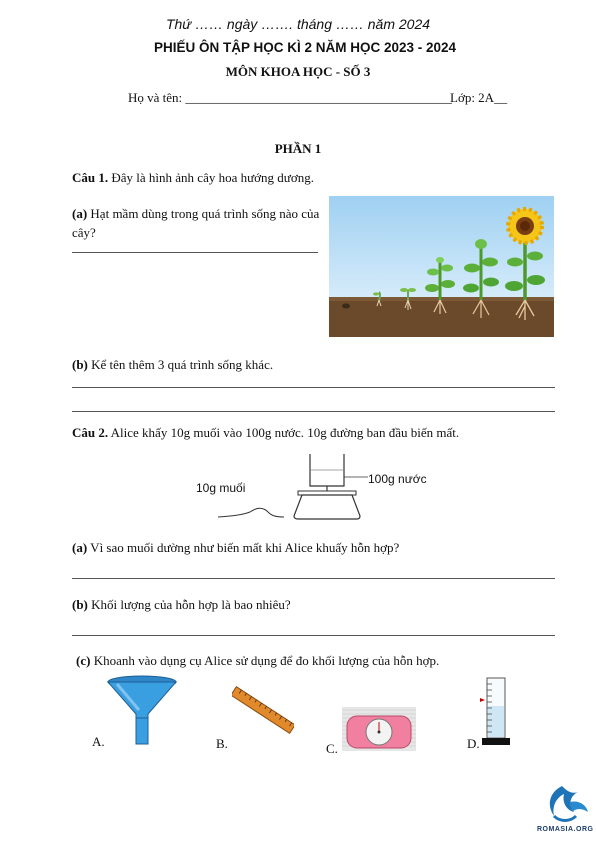 The image size is (596, 843). What do you see at coordinates (332, 749) in the screenshot?
I see `option-c-label: C.` at bounding box center [332, 749].